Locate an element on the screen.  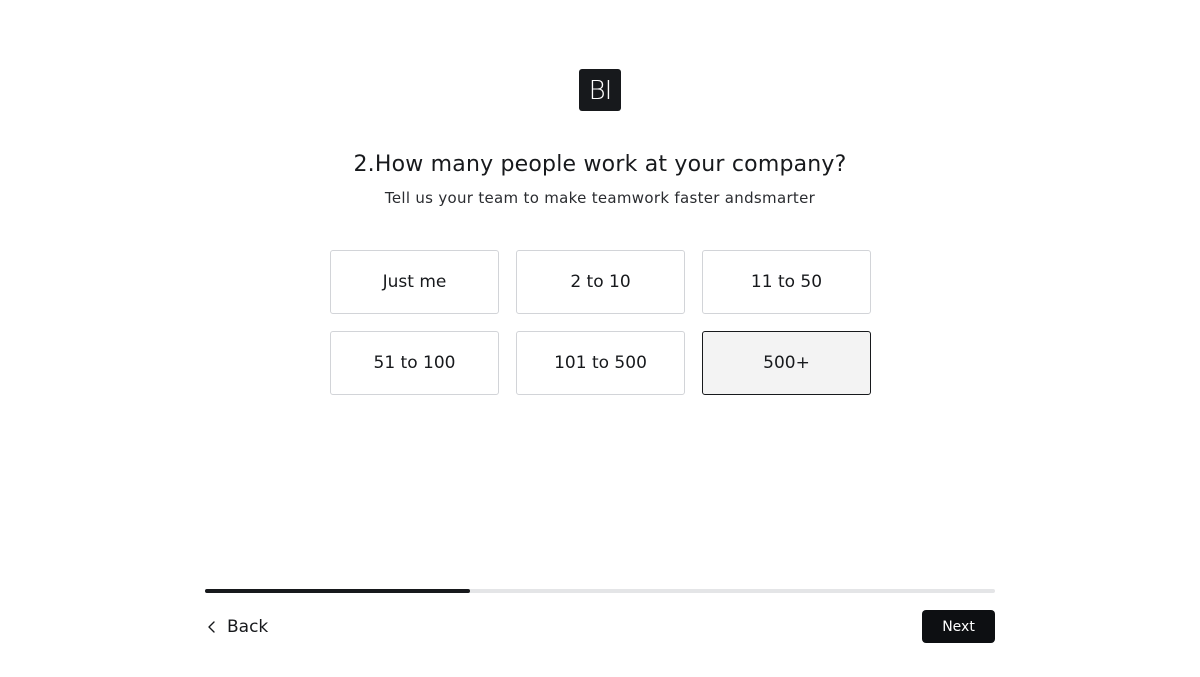
option-2-to-10: 2 to 10 is located at coordinates (600, 282).